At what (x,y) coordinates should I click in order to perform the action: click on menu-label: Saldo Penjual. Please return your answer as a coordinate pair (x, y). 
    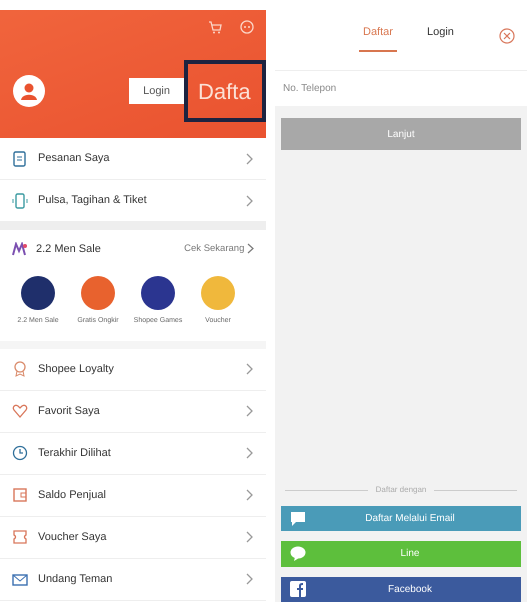
    Looking at the image, I should click on (72, 495).